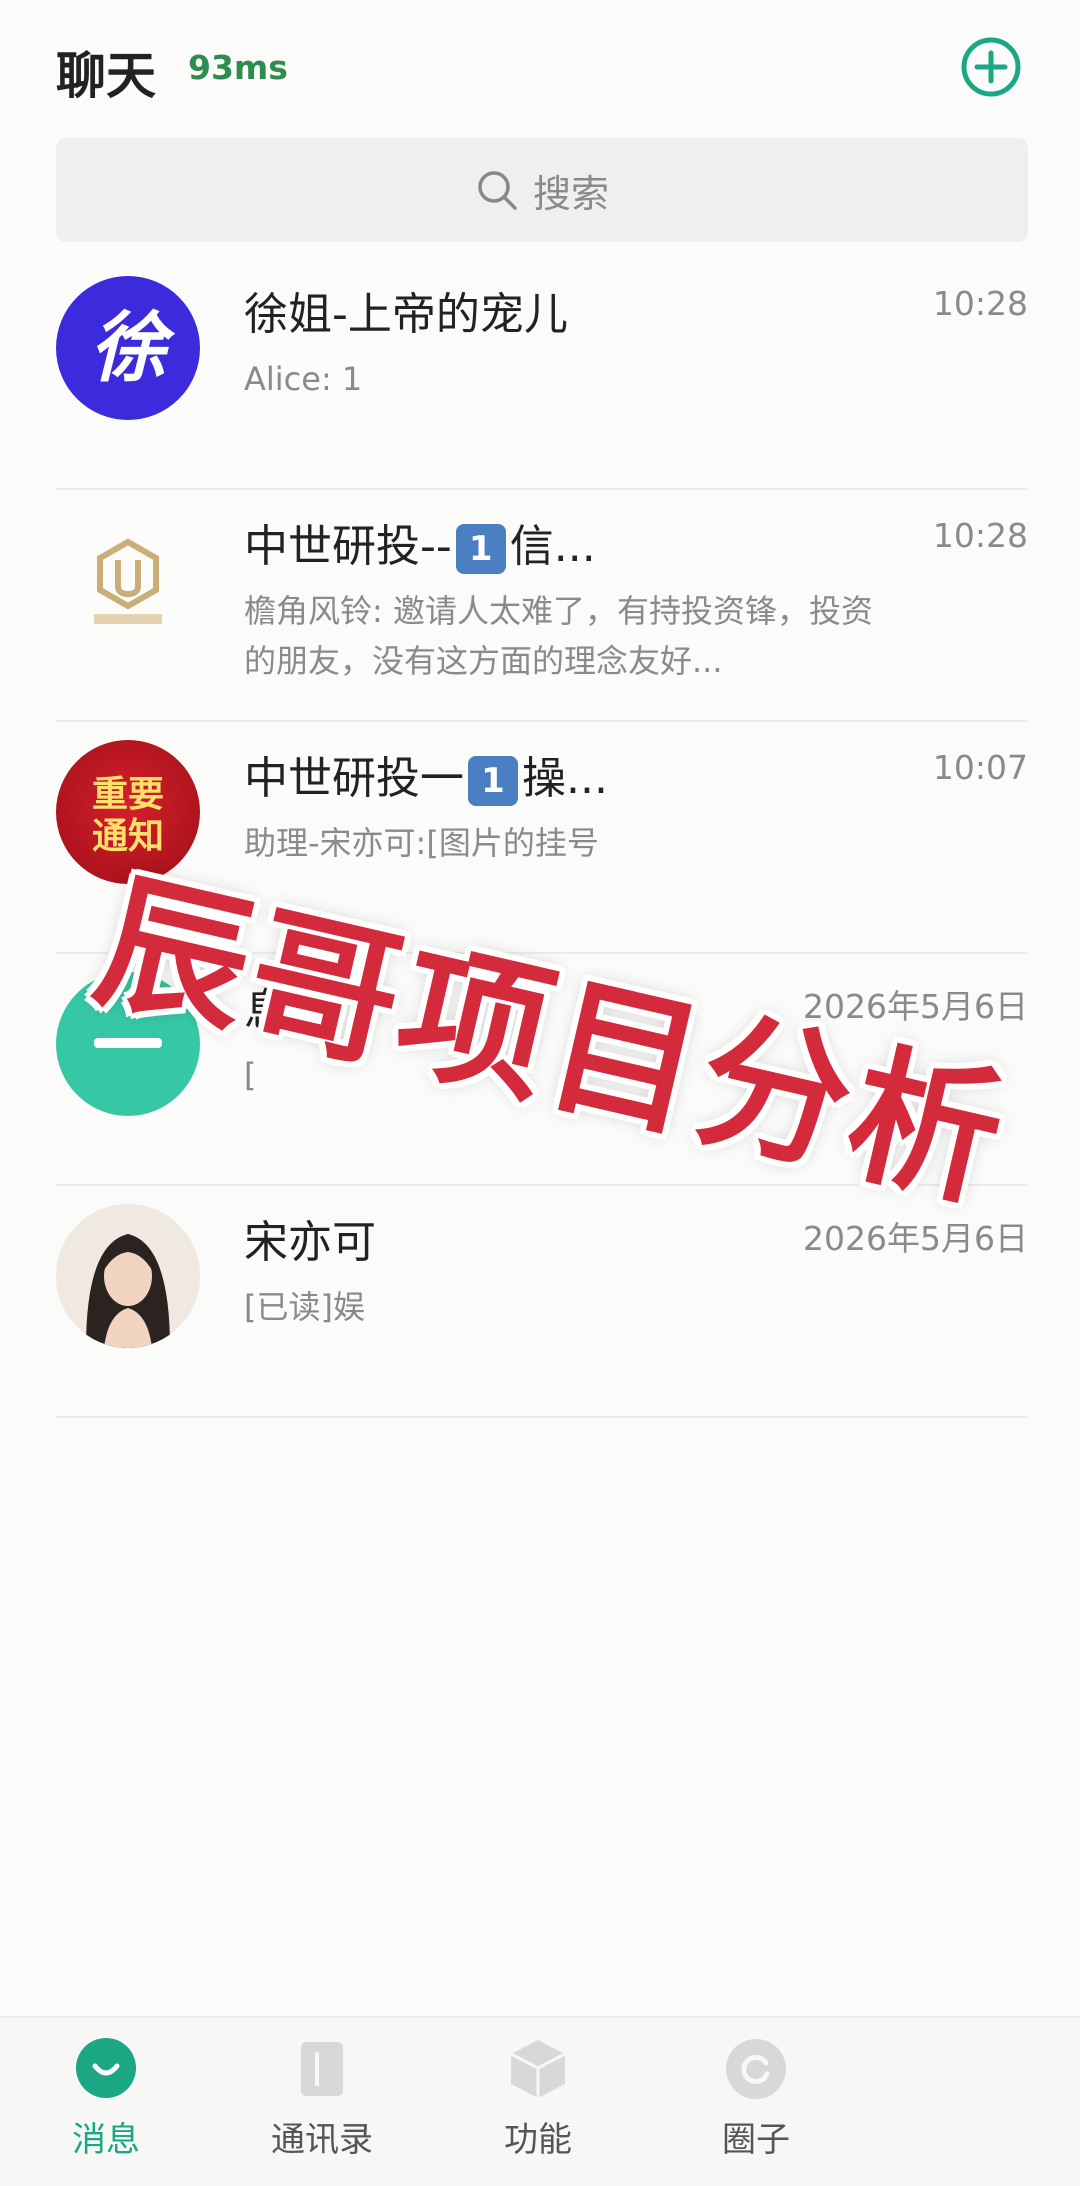  I want to click on bottom-tab-bar: 消息 通讯录 功能 圈子, so click(540, 2101).